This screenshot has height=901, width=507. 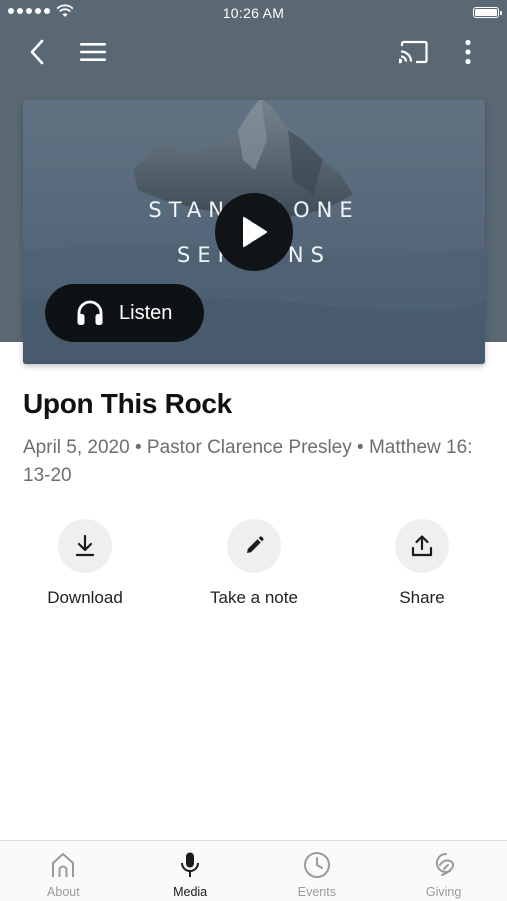 I want to click on giving-icon, so click(x=444, y=865).